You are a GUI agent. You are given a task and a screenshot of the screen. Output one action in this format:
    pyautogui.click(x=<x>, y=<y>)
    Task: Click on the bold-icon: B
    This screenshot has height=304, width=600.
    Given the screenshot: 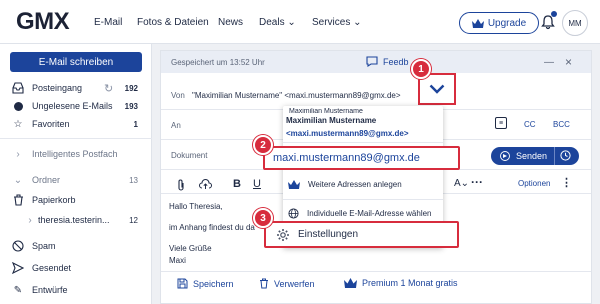 What is the action you would take?
    pyautogui.click(x=237, y=184)
    